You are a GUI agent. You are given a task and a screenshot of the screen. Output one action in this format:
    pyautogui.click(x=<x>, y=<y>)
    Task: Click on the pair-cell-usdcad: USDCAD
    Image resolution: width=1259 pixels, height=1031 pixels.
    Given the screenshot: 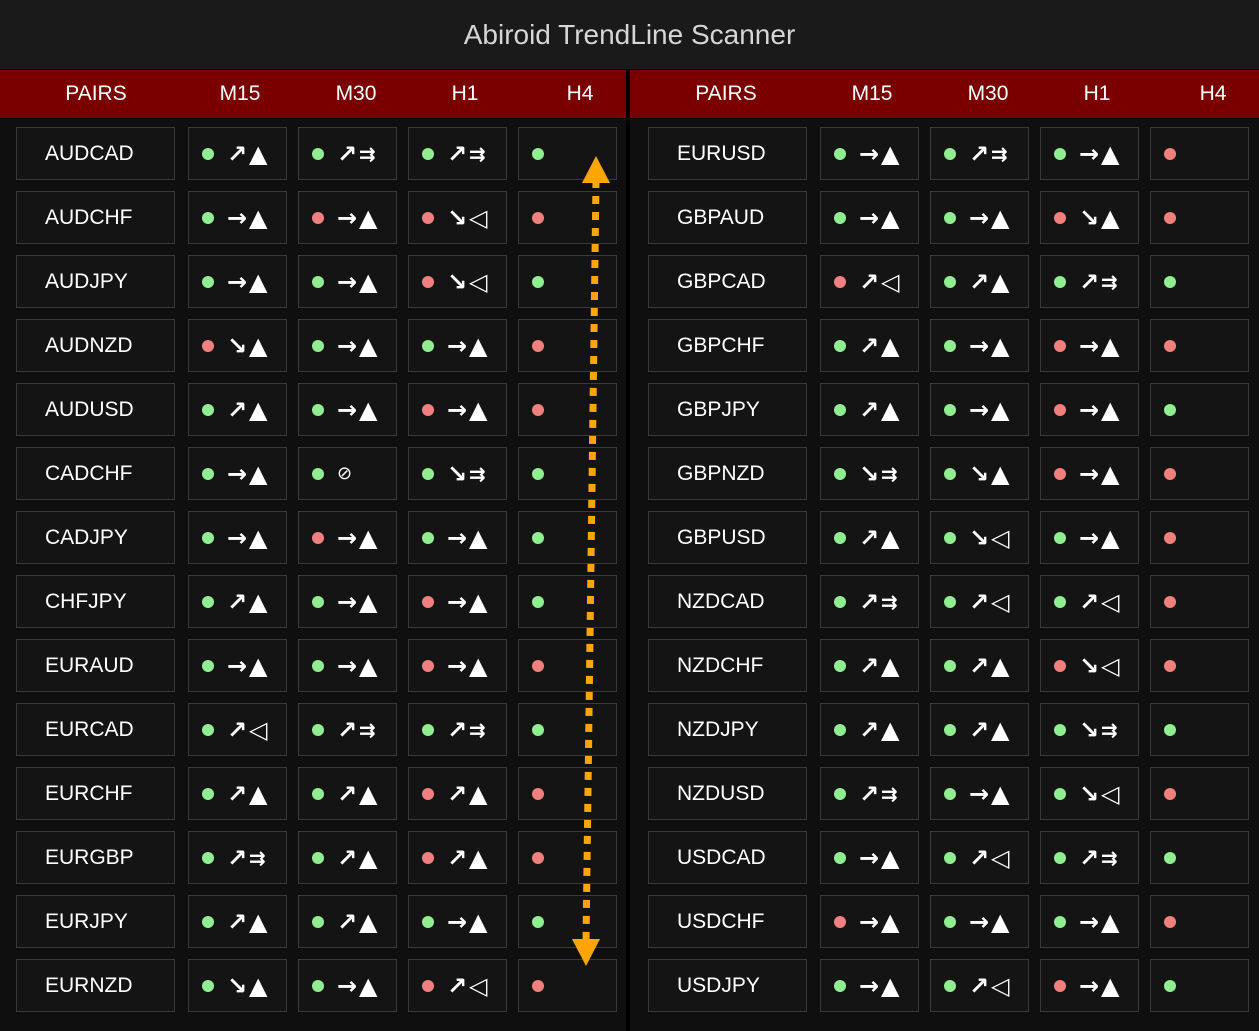 What is the action you would take?
    pyautogui.click(x=727, y=857)
    